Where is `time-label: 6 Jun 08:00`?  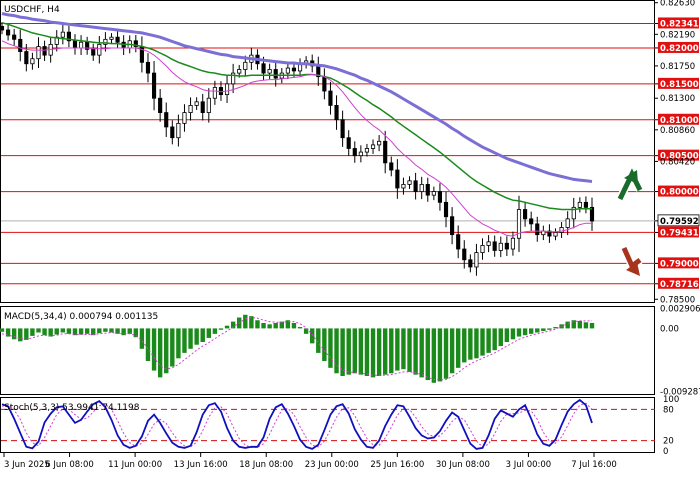 time-label: 6 Jun 08:00 is located at coordinates (69, 465).